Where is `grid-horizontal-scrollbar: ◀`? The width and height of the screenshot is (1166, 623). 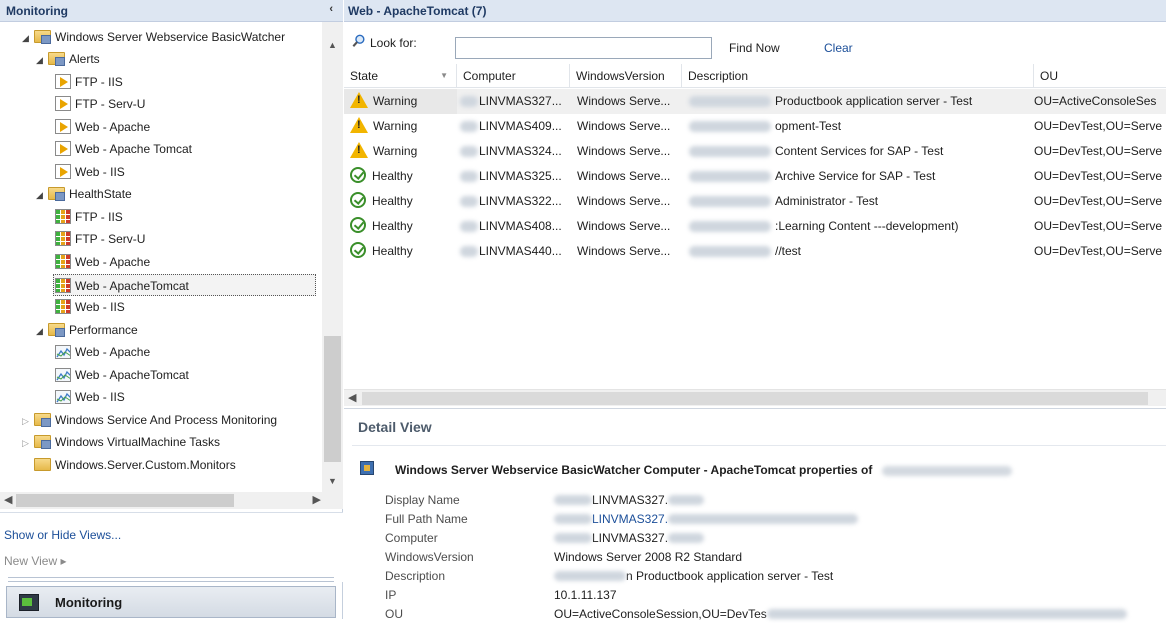
grid-horizontal-scrollbar: ◀ is located at coordinates (755, 397).